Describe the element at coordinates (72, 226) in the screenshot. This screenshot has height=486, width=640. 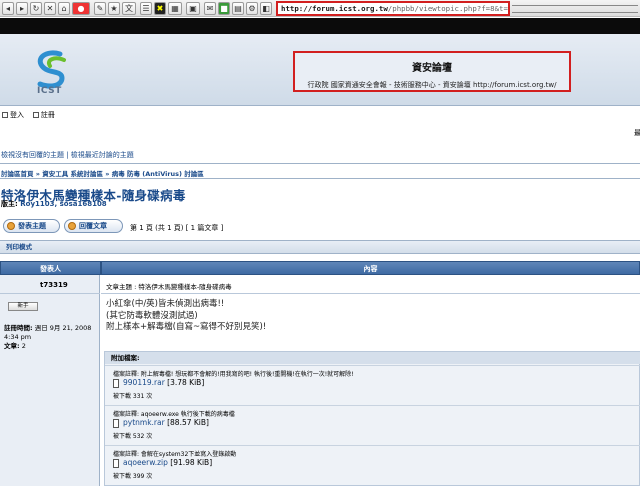
I see `reply-icon` at that location.